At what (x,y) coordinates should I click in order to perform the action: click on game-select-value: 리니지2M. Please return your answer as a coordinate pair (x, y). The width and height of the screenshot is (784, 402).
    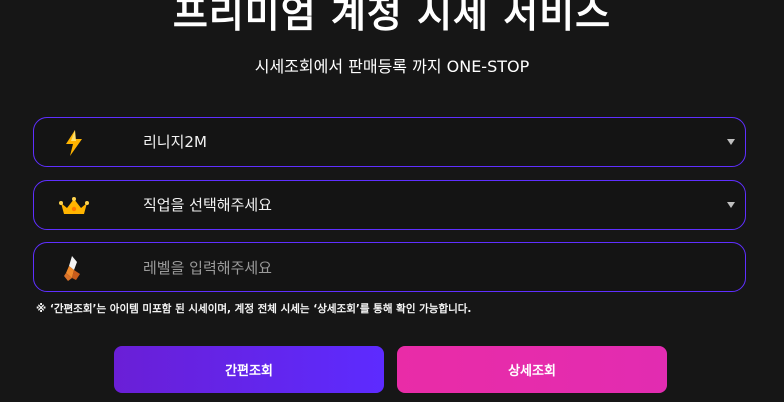
    Looking at the image, I should click on (175, 142).